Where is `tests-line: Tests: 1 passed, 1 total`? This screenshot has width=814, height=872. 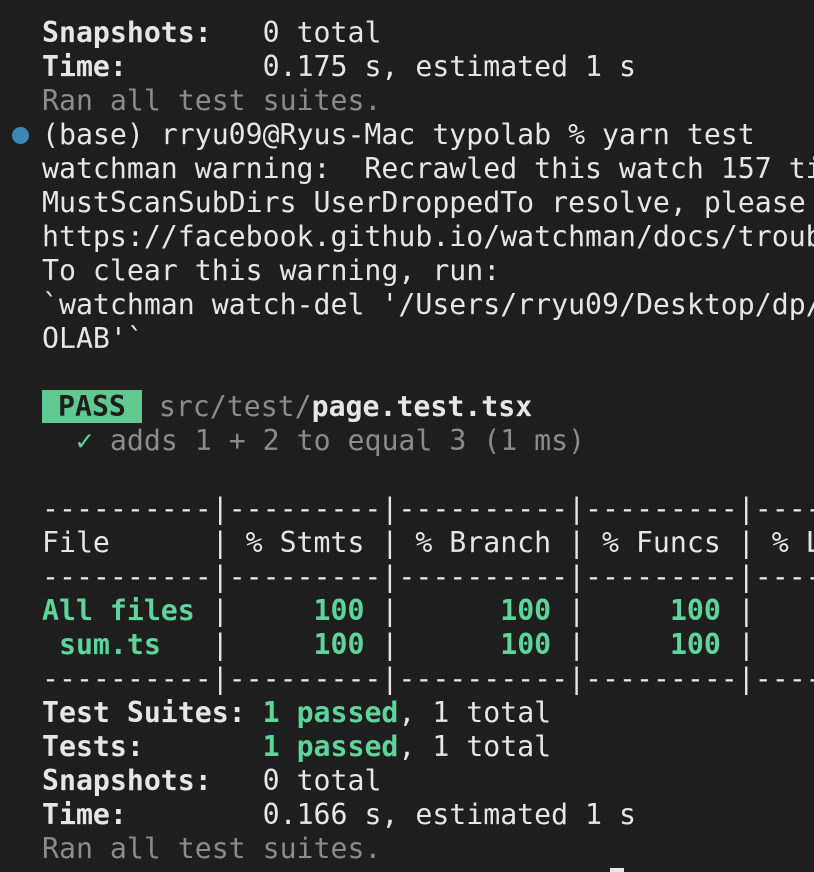 tests-line: Tests: 1 passed, 1 total is located at coordinates (407, 747).